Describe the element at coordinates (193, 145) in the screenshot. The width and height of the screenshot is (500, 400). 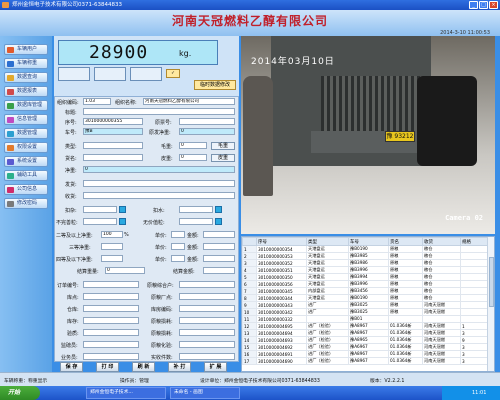
I see `gross-field: 0` at that location.